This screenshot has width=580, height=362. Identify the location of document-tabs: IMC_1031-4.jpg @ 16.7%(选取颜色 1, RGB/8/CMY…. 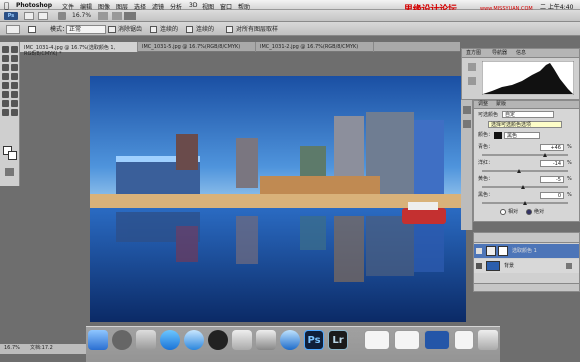
(240, 49).